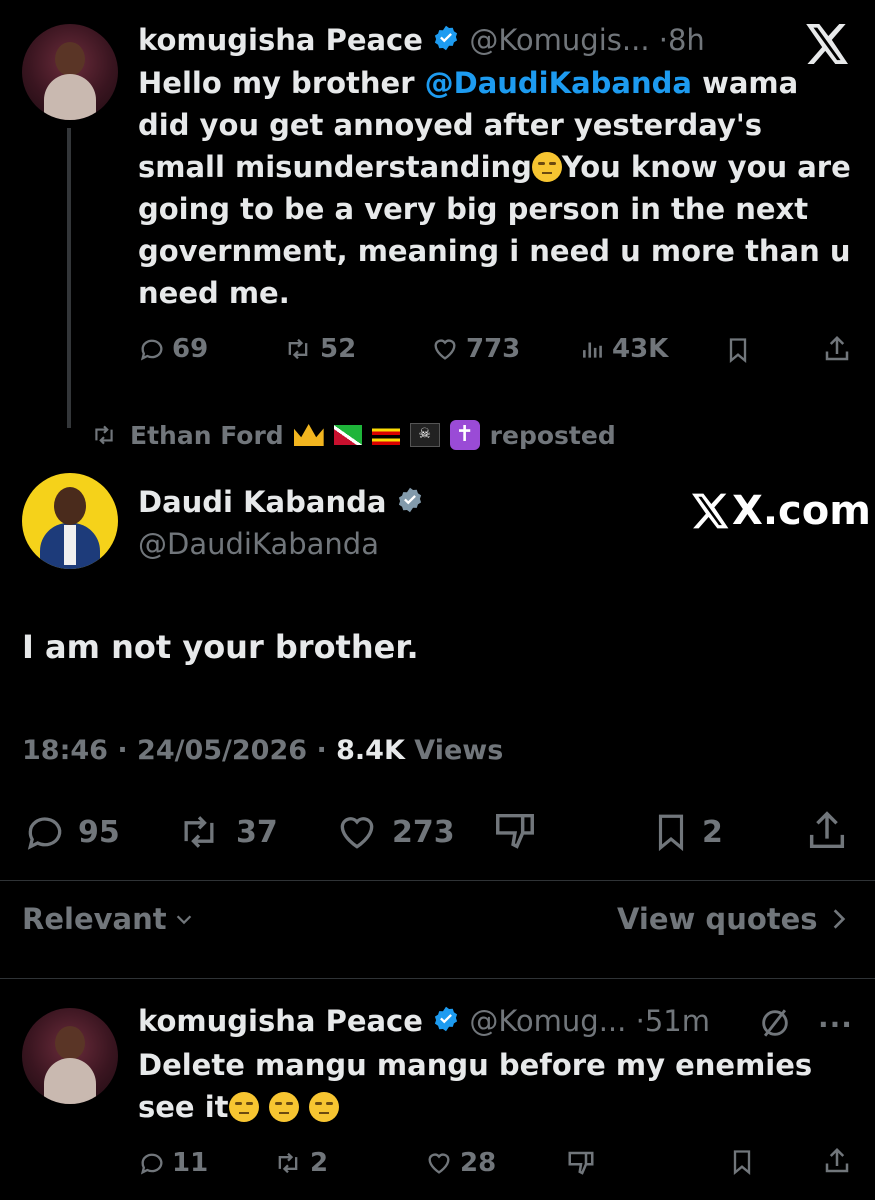 The height and width of the screenshot is (1200, 875). I want to click on tweet-meta: 18:46 · 24/05/2026 · 8.4K Views, so click(262, 750).